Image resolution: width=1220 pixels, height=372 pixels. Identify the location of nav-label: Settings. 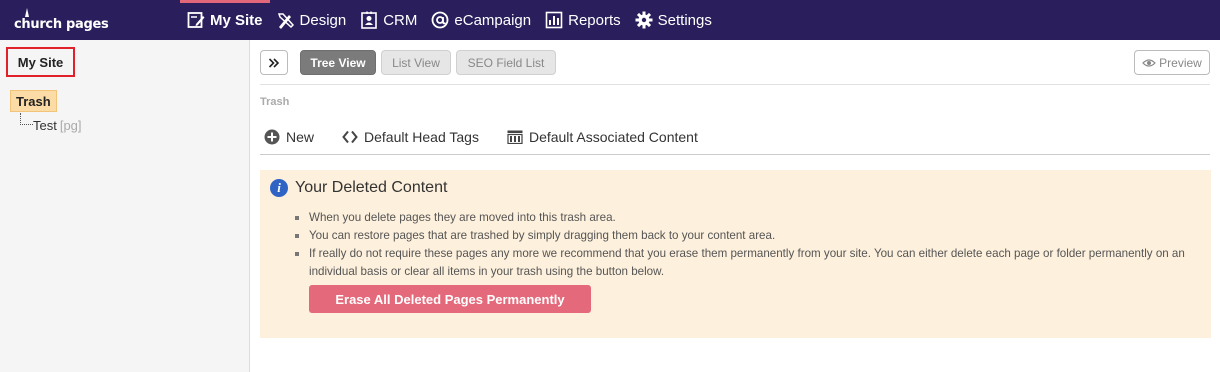
(684, 20).